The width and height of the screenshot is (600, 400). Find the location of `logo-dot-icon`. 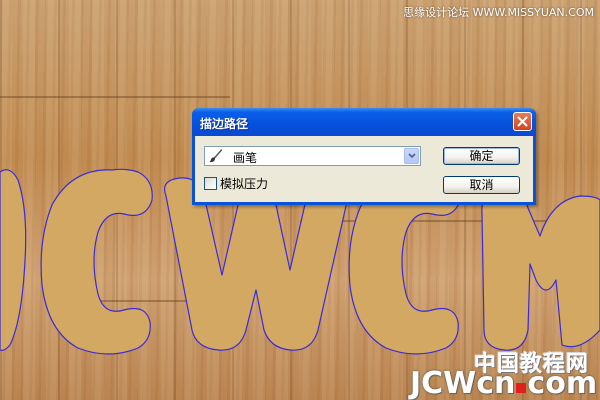

logo-dot-icon is located at coordinates (521, 388).